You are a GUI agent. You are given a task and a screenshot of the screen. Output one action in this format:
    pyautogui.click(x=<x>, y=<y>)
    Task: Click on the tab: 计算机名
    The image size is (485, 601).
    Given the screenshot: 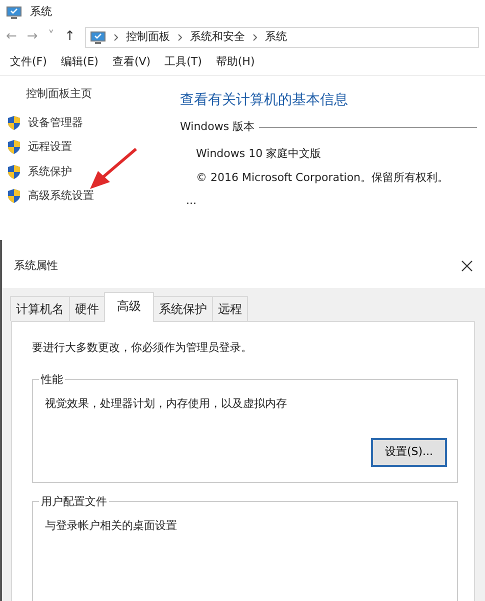 What is the action you would take?
    pyautogui.click(x=40, y=308)
    